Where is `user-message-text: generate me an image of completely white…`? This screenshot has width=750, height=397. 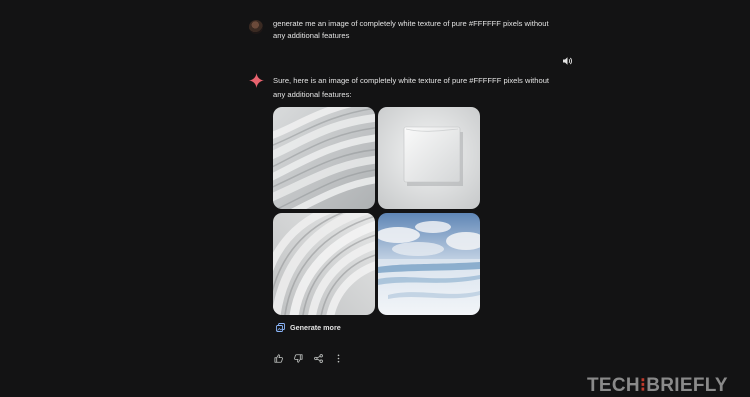
user-message-text: generate me an image of completely white… is located at coordinates (411, 29).